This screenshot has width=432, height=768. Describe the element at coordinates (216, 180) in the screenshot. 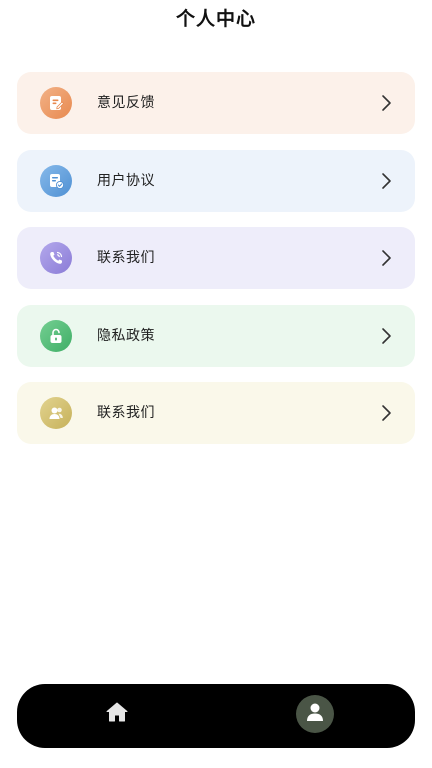

I see `menu-item-user-agreement: 用户协议` at that location.